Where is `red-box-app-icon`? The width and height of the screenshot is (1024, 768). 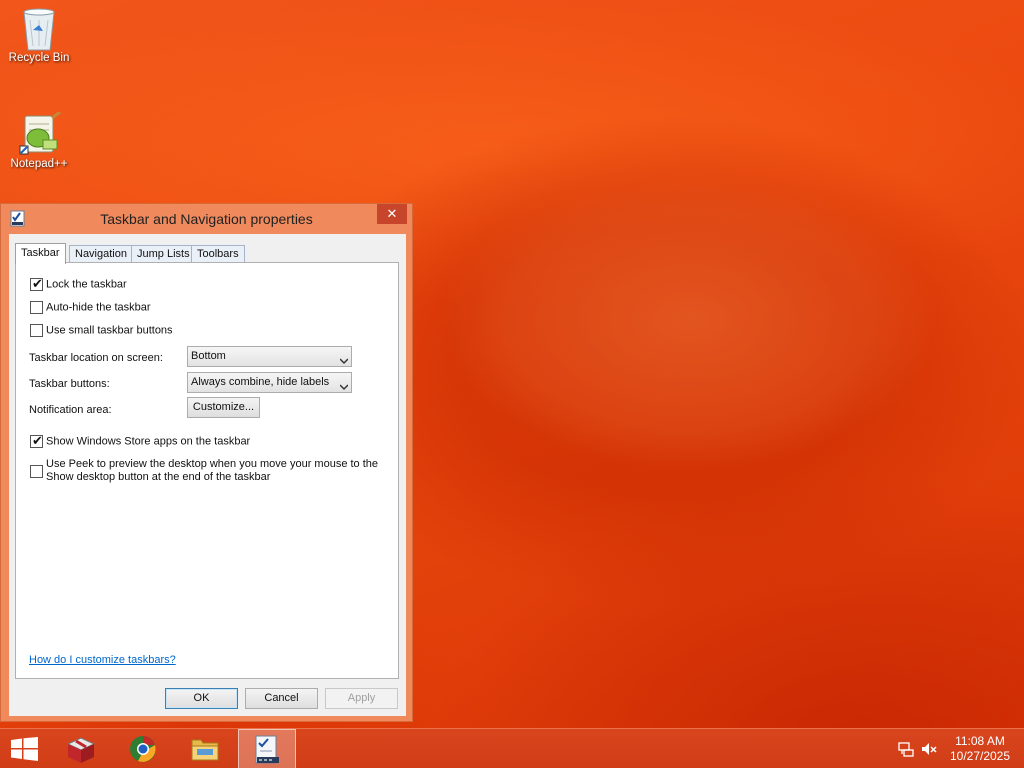 red-box-app-icon is located at coordinates (81, 750).